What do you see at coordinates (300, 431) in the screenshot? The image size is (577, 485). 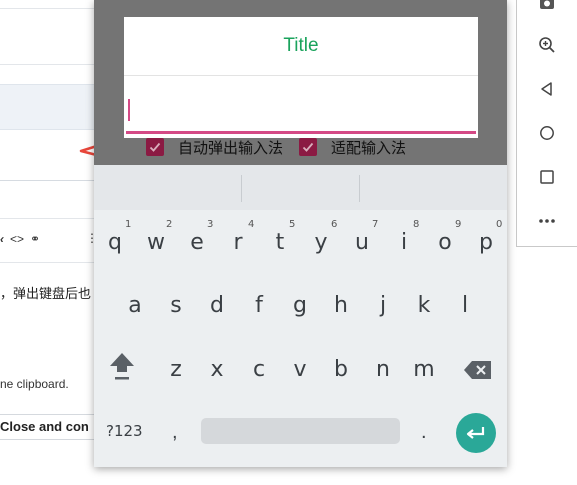 I see `space-key` at bounding box center [300, 431].